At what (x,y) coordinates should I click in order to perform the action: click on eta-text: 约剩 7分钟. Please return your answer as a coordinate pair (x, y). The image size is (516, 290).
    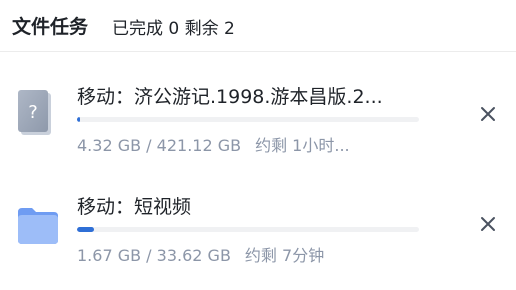
    Looking at the image, I should click on (284, 255).